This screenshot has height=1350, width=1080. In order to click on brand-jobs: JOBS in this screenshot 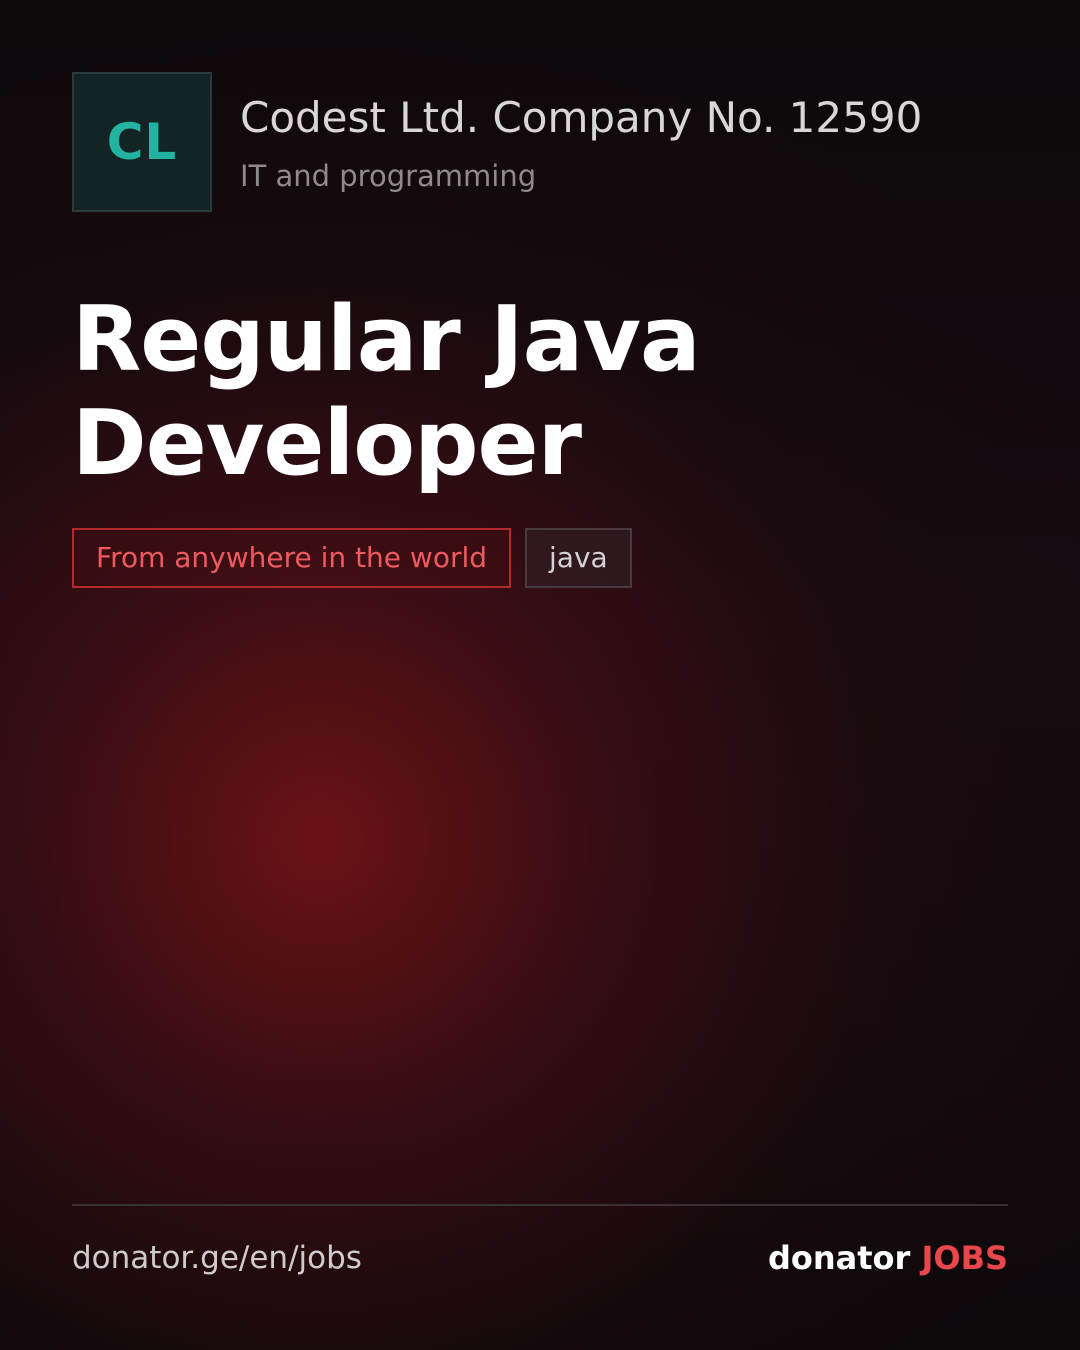, I will do `click(964, 1258)`.